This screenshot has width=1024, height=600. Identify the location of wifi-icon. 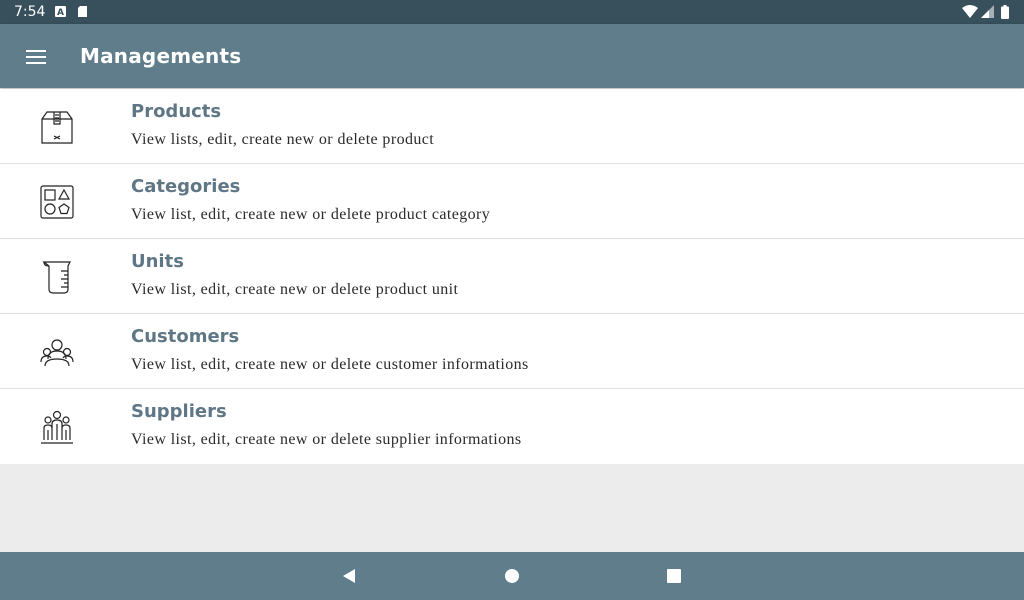
(970, 11).